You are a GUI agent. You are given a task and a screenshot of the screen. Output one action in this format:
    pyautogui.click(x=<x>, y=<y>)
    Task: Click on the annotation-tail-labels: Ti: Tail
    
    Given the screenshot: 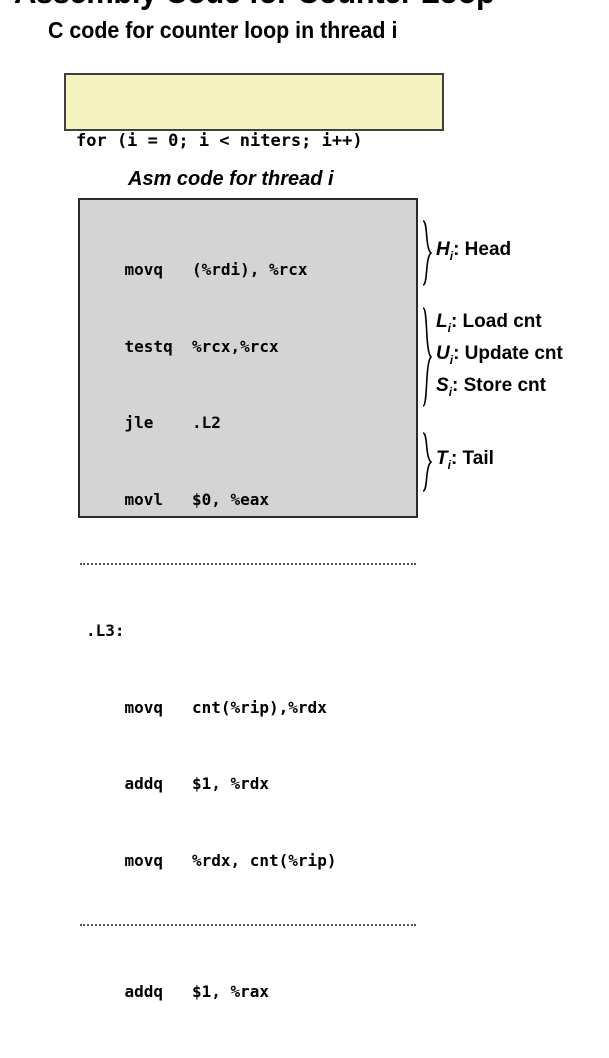 What is the action you would take?
    pyautogui.click(x=465, y=462)
    